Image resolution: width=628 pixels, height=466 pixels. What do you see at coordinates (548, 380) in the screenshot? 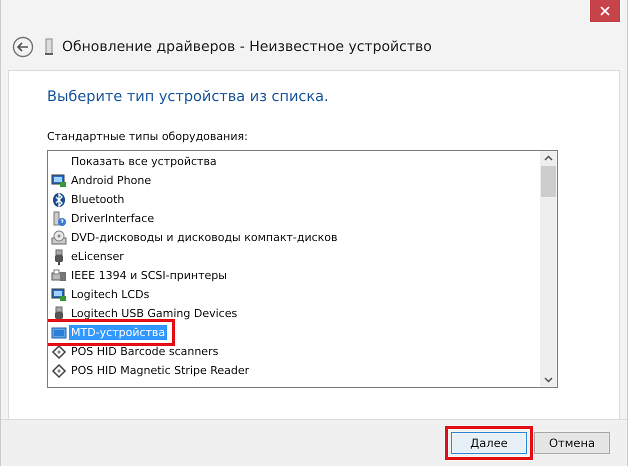
I see `scroll-down-icon` at bounding box center [548, 380].